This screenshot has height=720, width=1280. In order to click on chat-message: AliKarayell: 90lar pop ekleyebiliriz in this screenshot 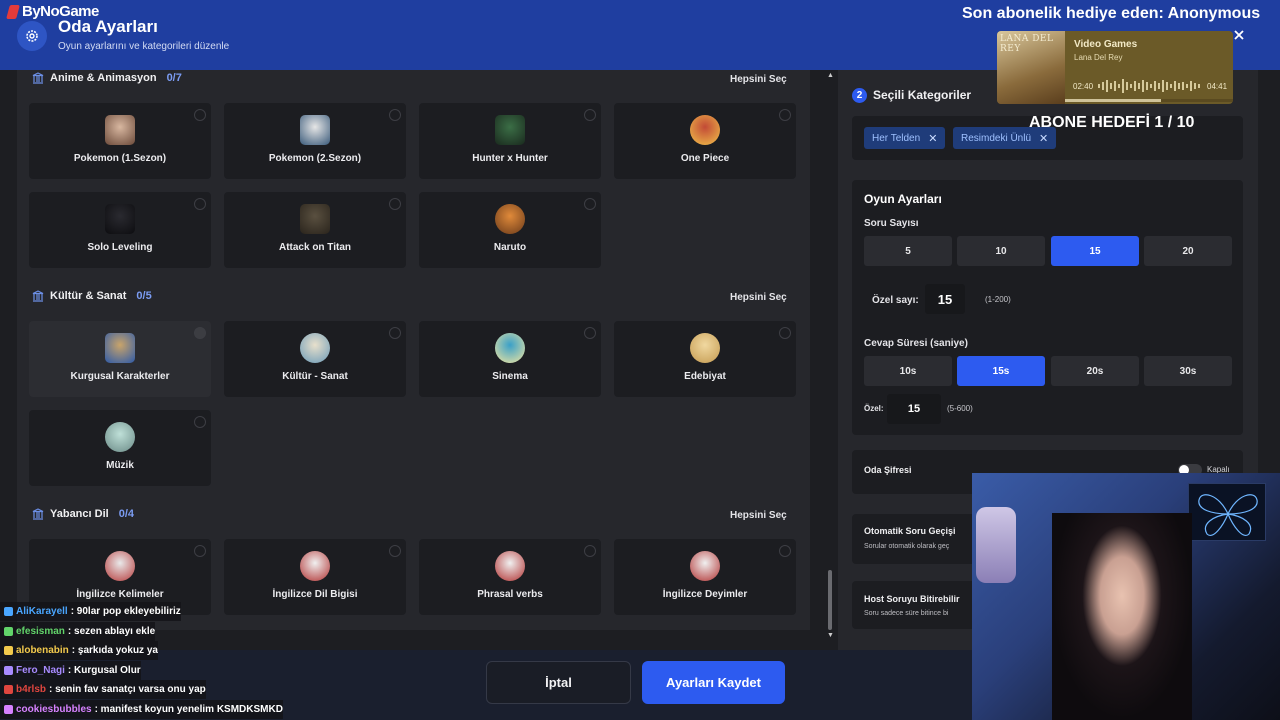, I will do `click(90, 611)`.